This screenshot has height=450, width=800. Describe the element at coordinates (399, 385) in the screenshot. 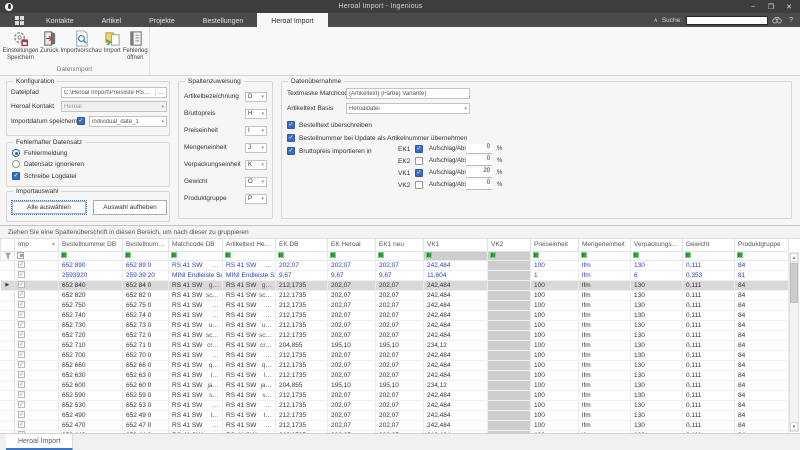

I see `cell-ek1: 195,10` at that location.